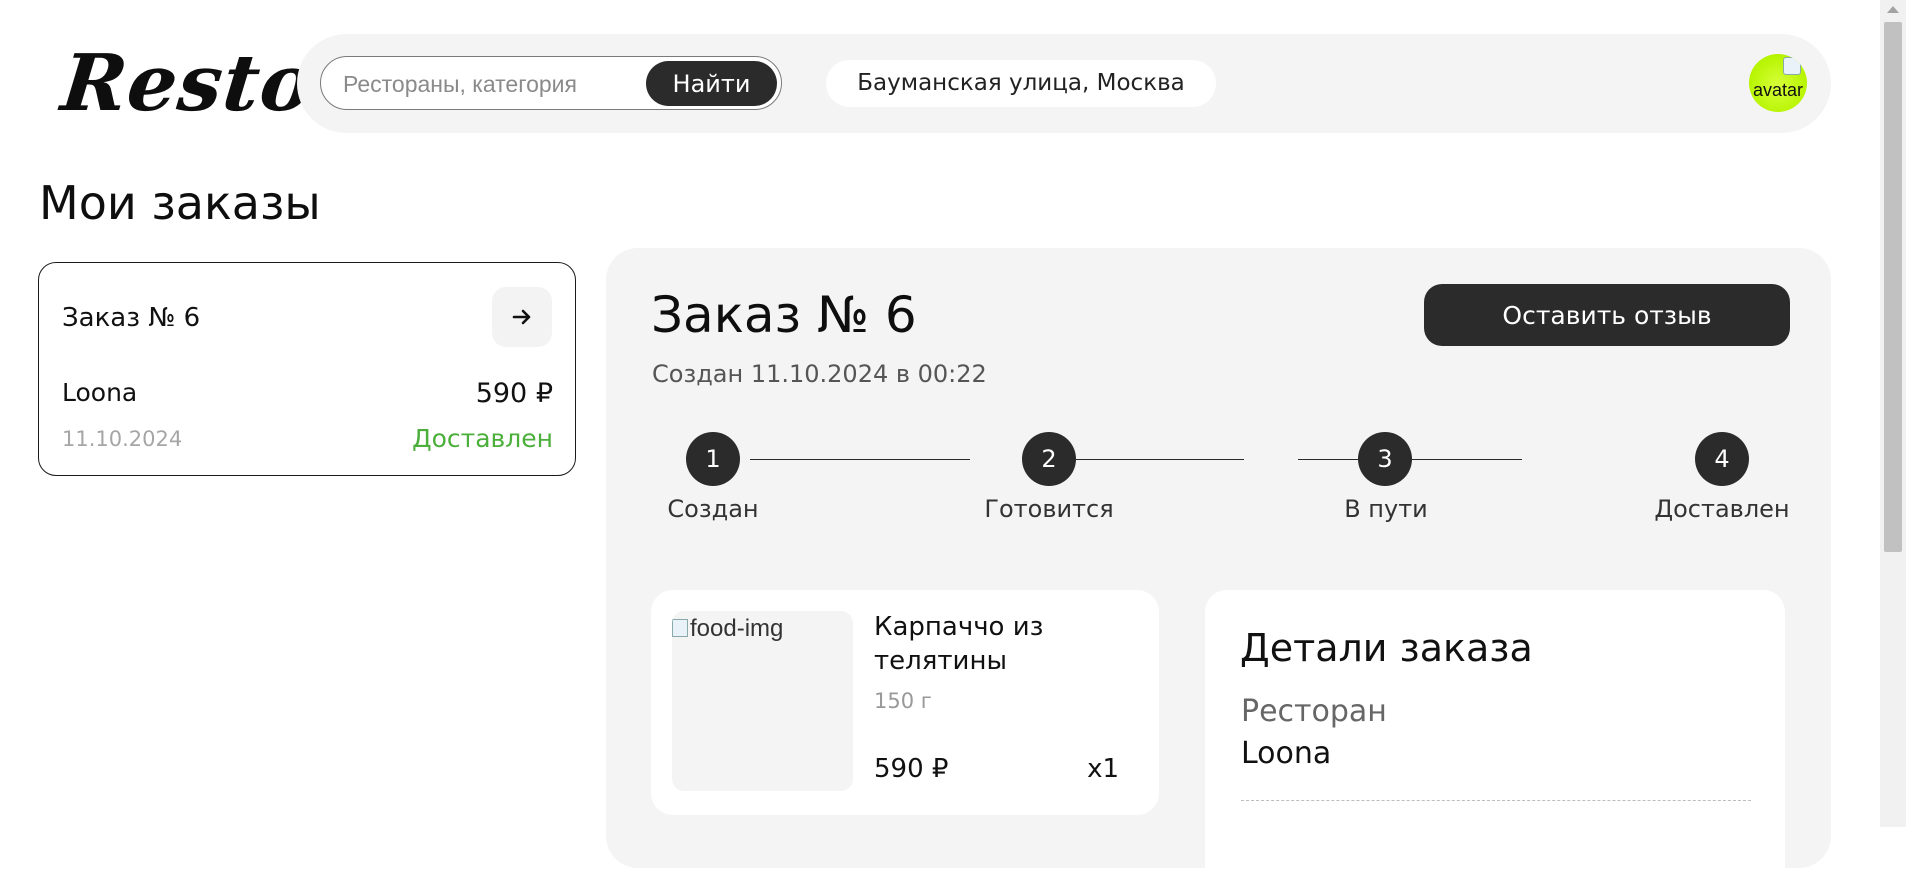  I want to click on item-weight: 150 г, so click(903, 701).